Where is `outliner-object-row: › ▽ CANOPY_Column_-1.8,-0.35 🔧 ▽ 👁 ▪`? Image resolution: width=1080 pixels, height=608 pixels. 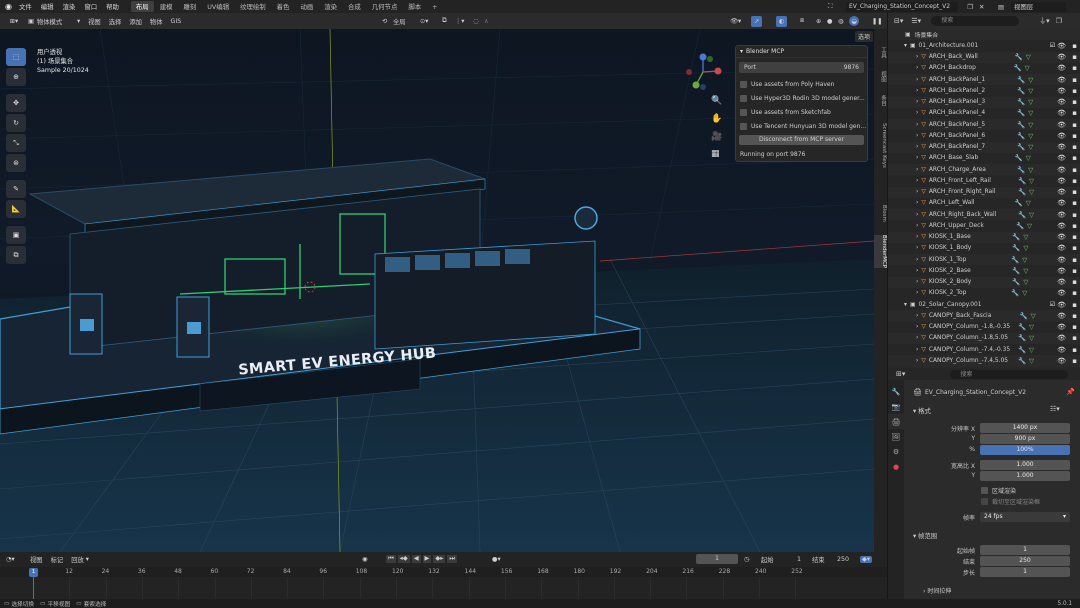 outliner-object-row: › ▽ CANOPY_Column_-1.8,-0.35 🔧 ▽ 👁 ▪ is located at coordinates (984, 327).